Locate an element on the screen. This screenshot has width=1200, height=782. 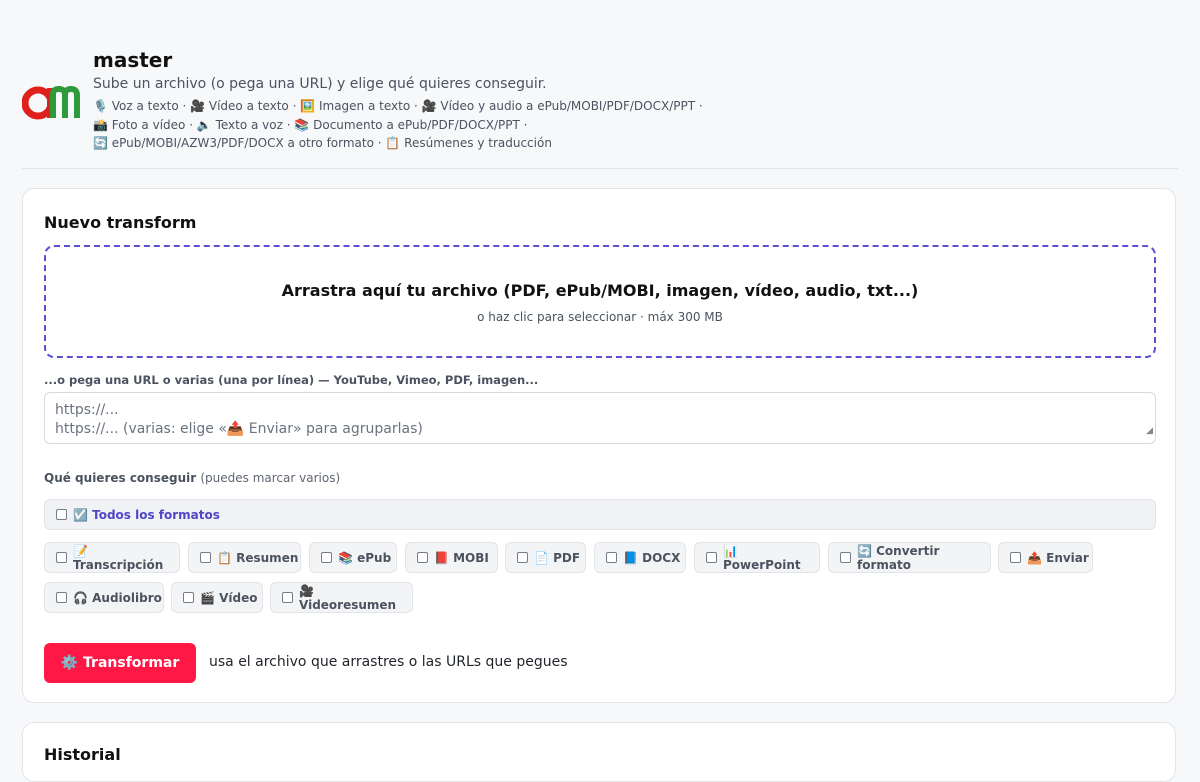
option-label: 📊 PowerPoint is located at coordinates (762, 557).